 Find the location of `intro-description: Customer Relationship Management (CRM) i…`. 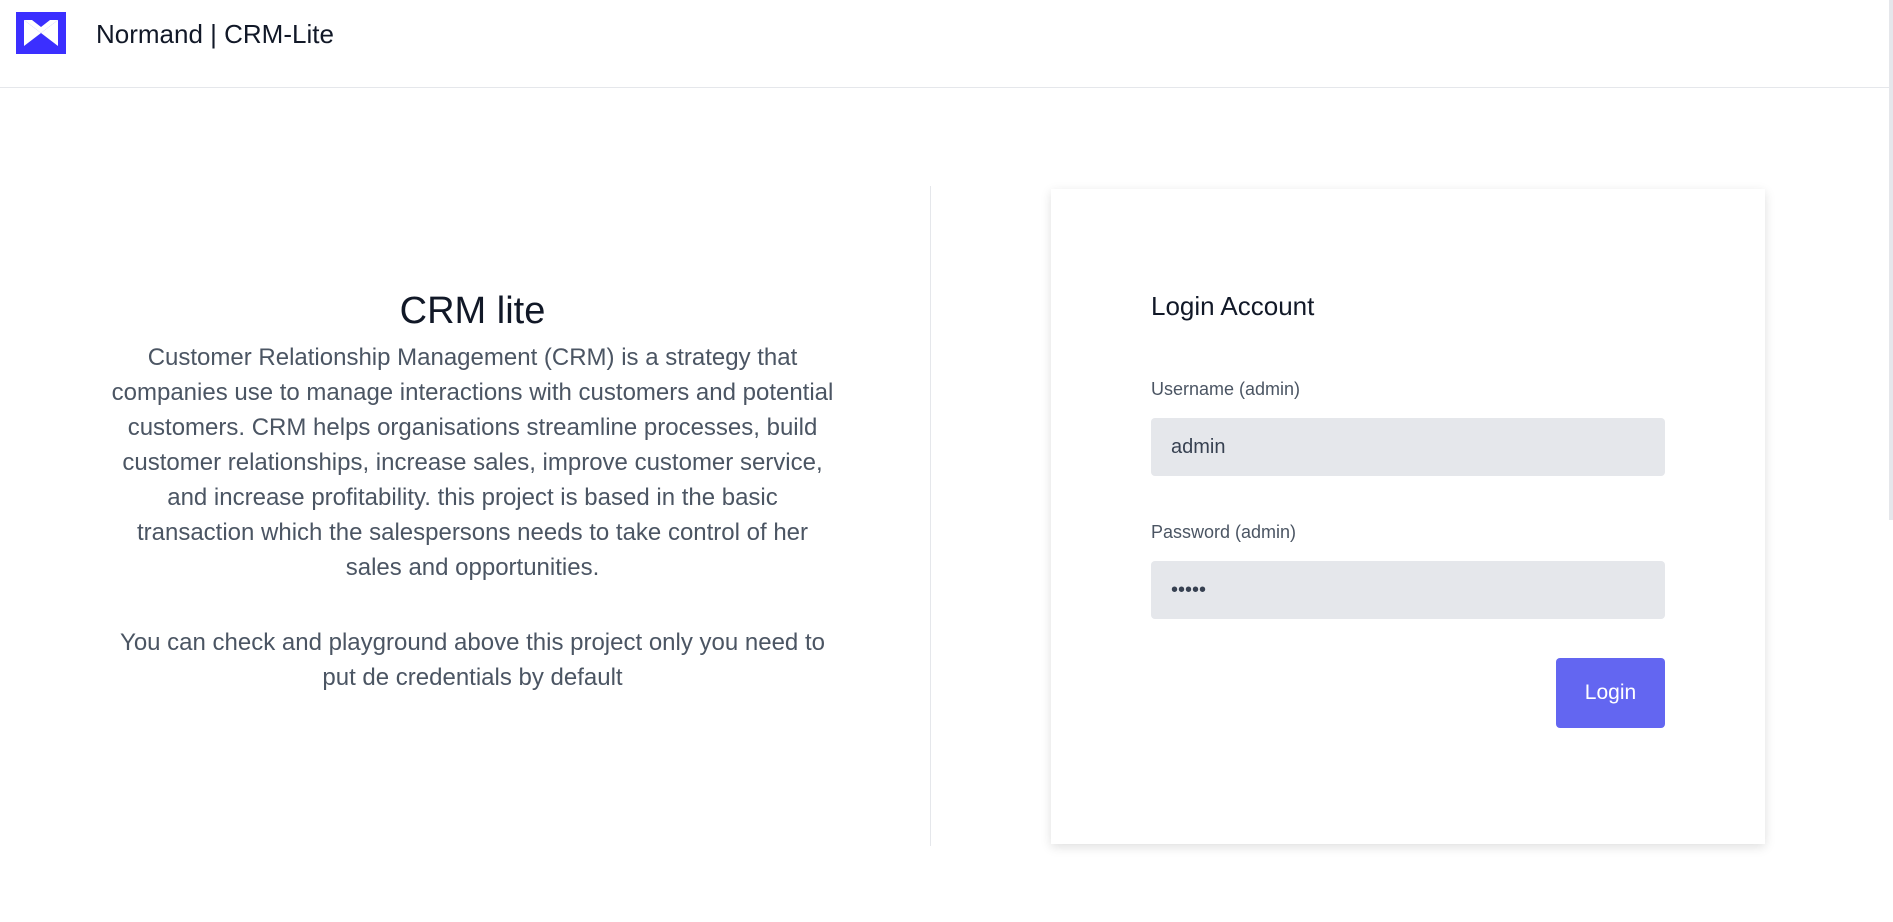

intro-description: Customer Relationship Management (CRM) i… is located at coordinates (472, 462).